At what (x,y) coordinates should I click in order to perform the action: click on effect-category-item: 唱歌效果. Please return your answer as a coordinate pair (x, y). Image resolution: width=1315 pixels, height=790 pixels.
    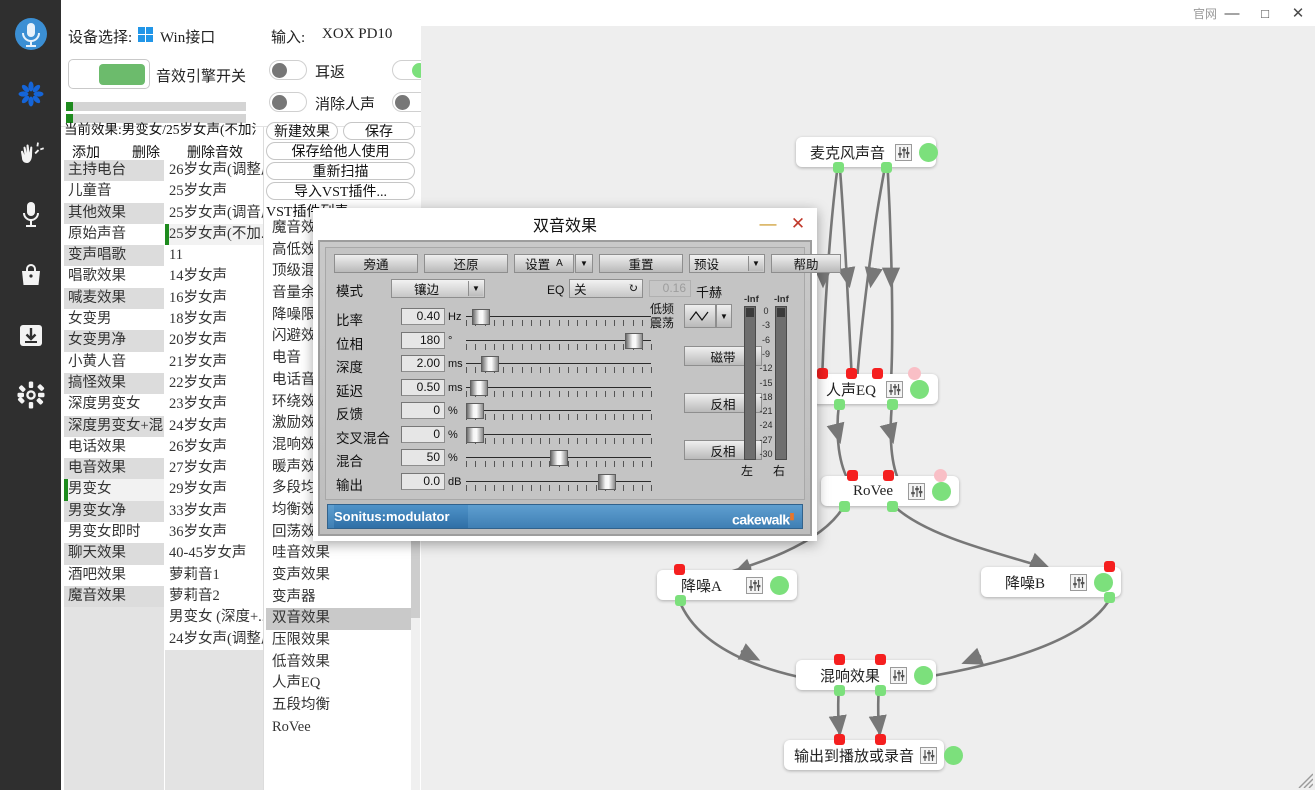
    Looking at the image, I should click on (114, 276).